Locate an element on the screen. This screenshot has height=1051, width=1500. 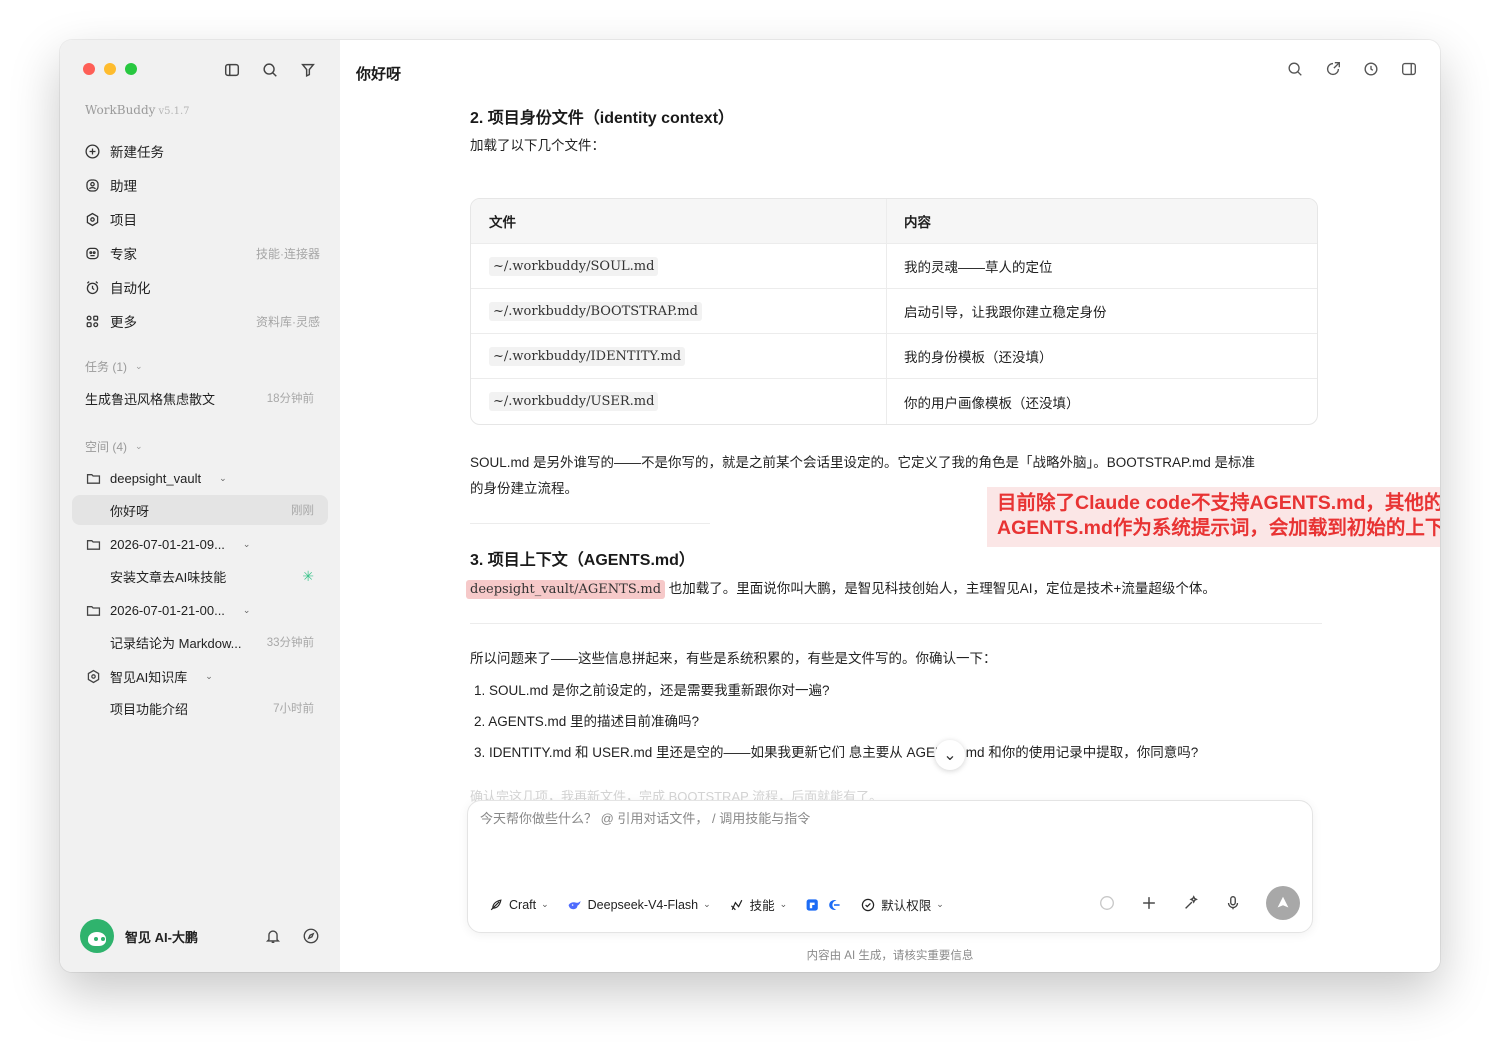
file-path: ~/.workbuddy/USER.md is located at coordinates (574, 401).